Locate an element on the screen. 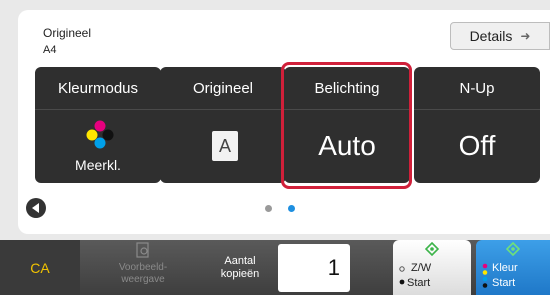  bw-start-line1: Z/W is located at coordinates (421, 268).